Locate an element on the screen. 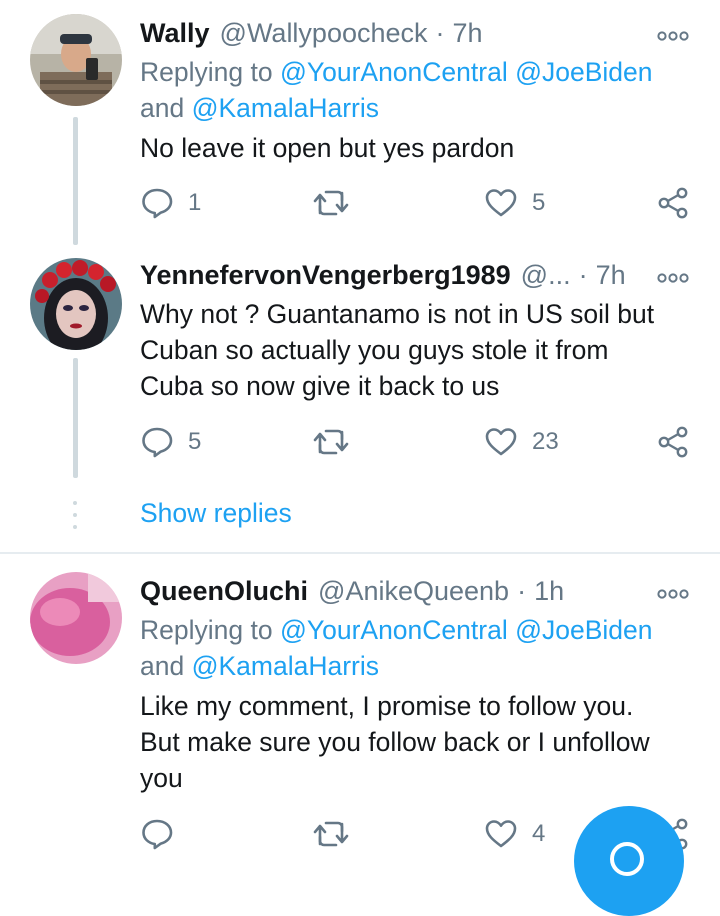 The image size is (720, 916). reply-button: 5 is located at coordinates (170, 442).